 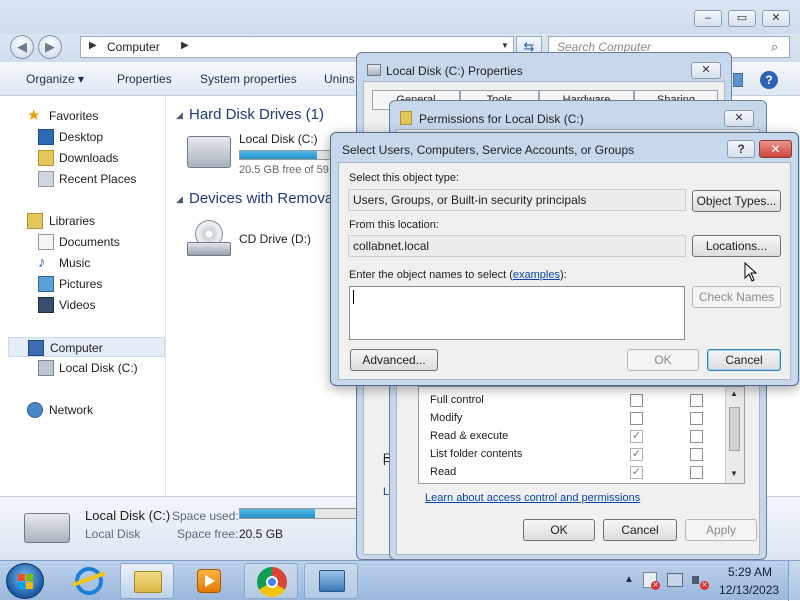 I want to click on drive-free-space: 20.5 GB free of 59, so click(x=284, y=170).